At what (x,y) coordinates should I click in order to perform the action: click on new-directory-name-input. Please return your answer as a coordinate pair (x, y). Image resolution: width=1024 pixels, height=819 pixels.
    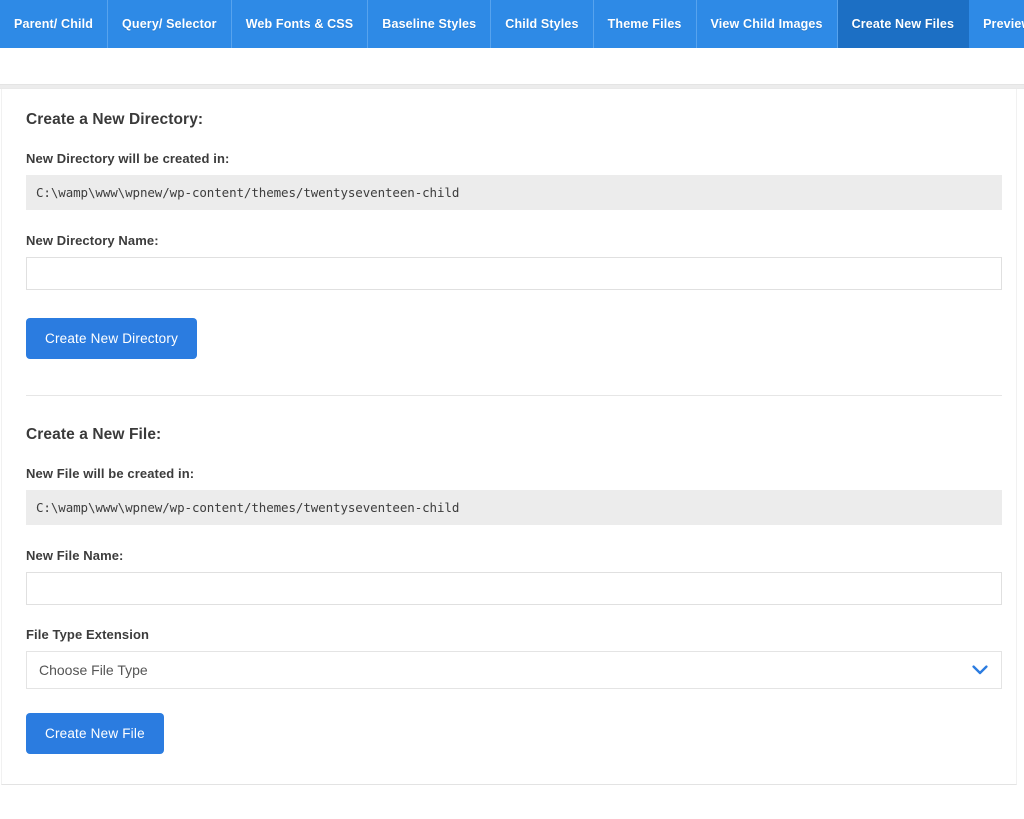
    Looking at the image, I should click on (514, 273).